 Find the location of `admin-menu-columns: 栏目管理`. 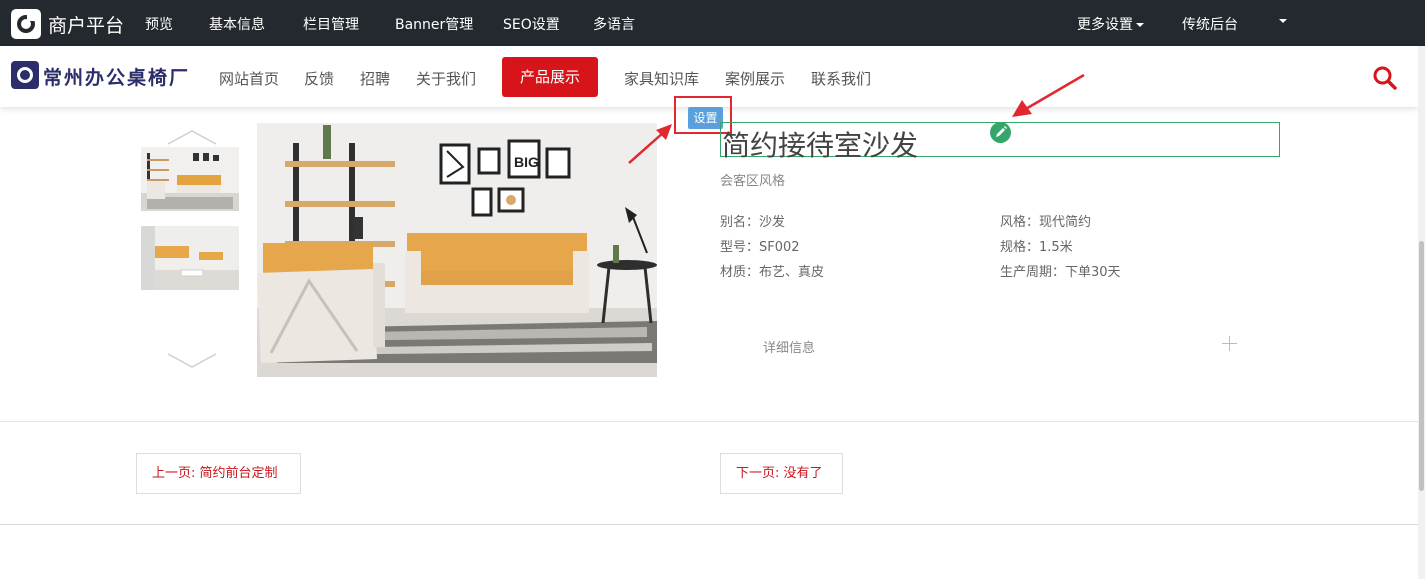

admin-menu-columns: 栏目管理 is located at coordinates (331, 24).